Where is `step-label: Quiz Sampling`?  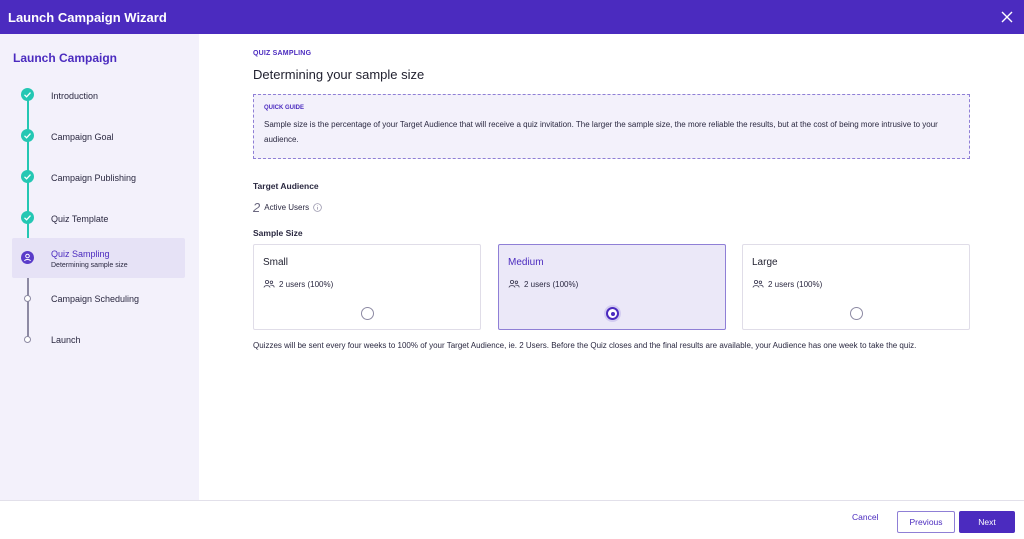 step-label: Quiz Sampling is located at coordinates (80, 254).